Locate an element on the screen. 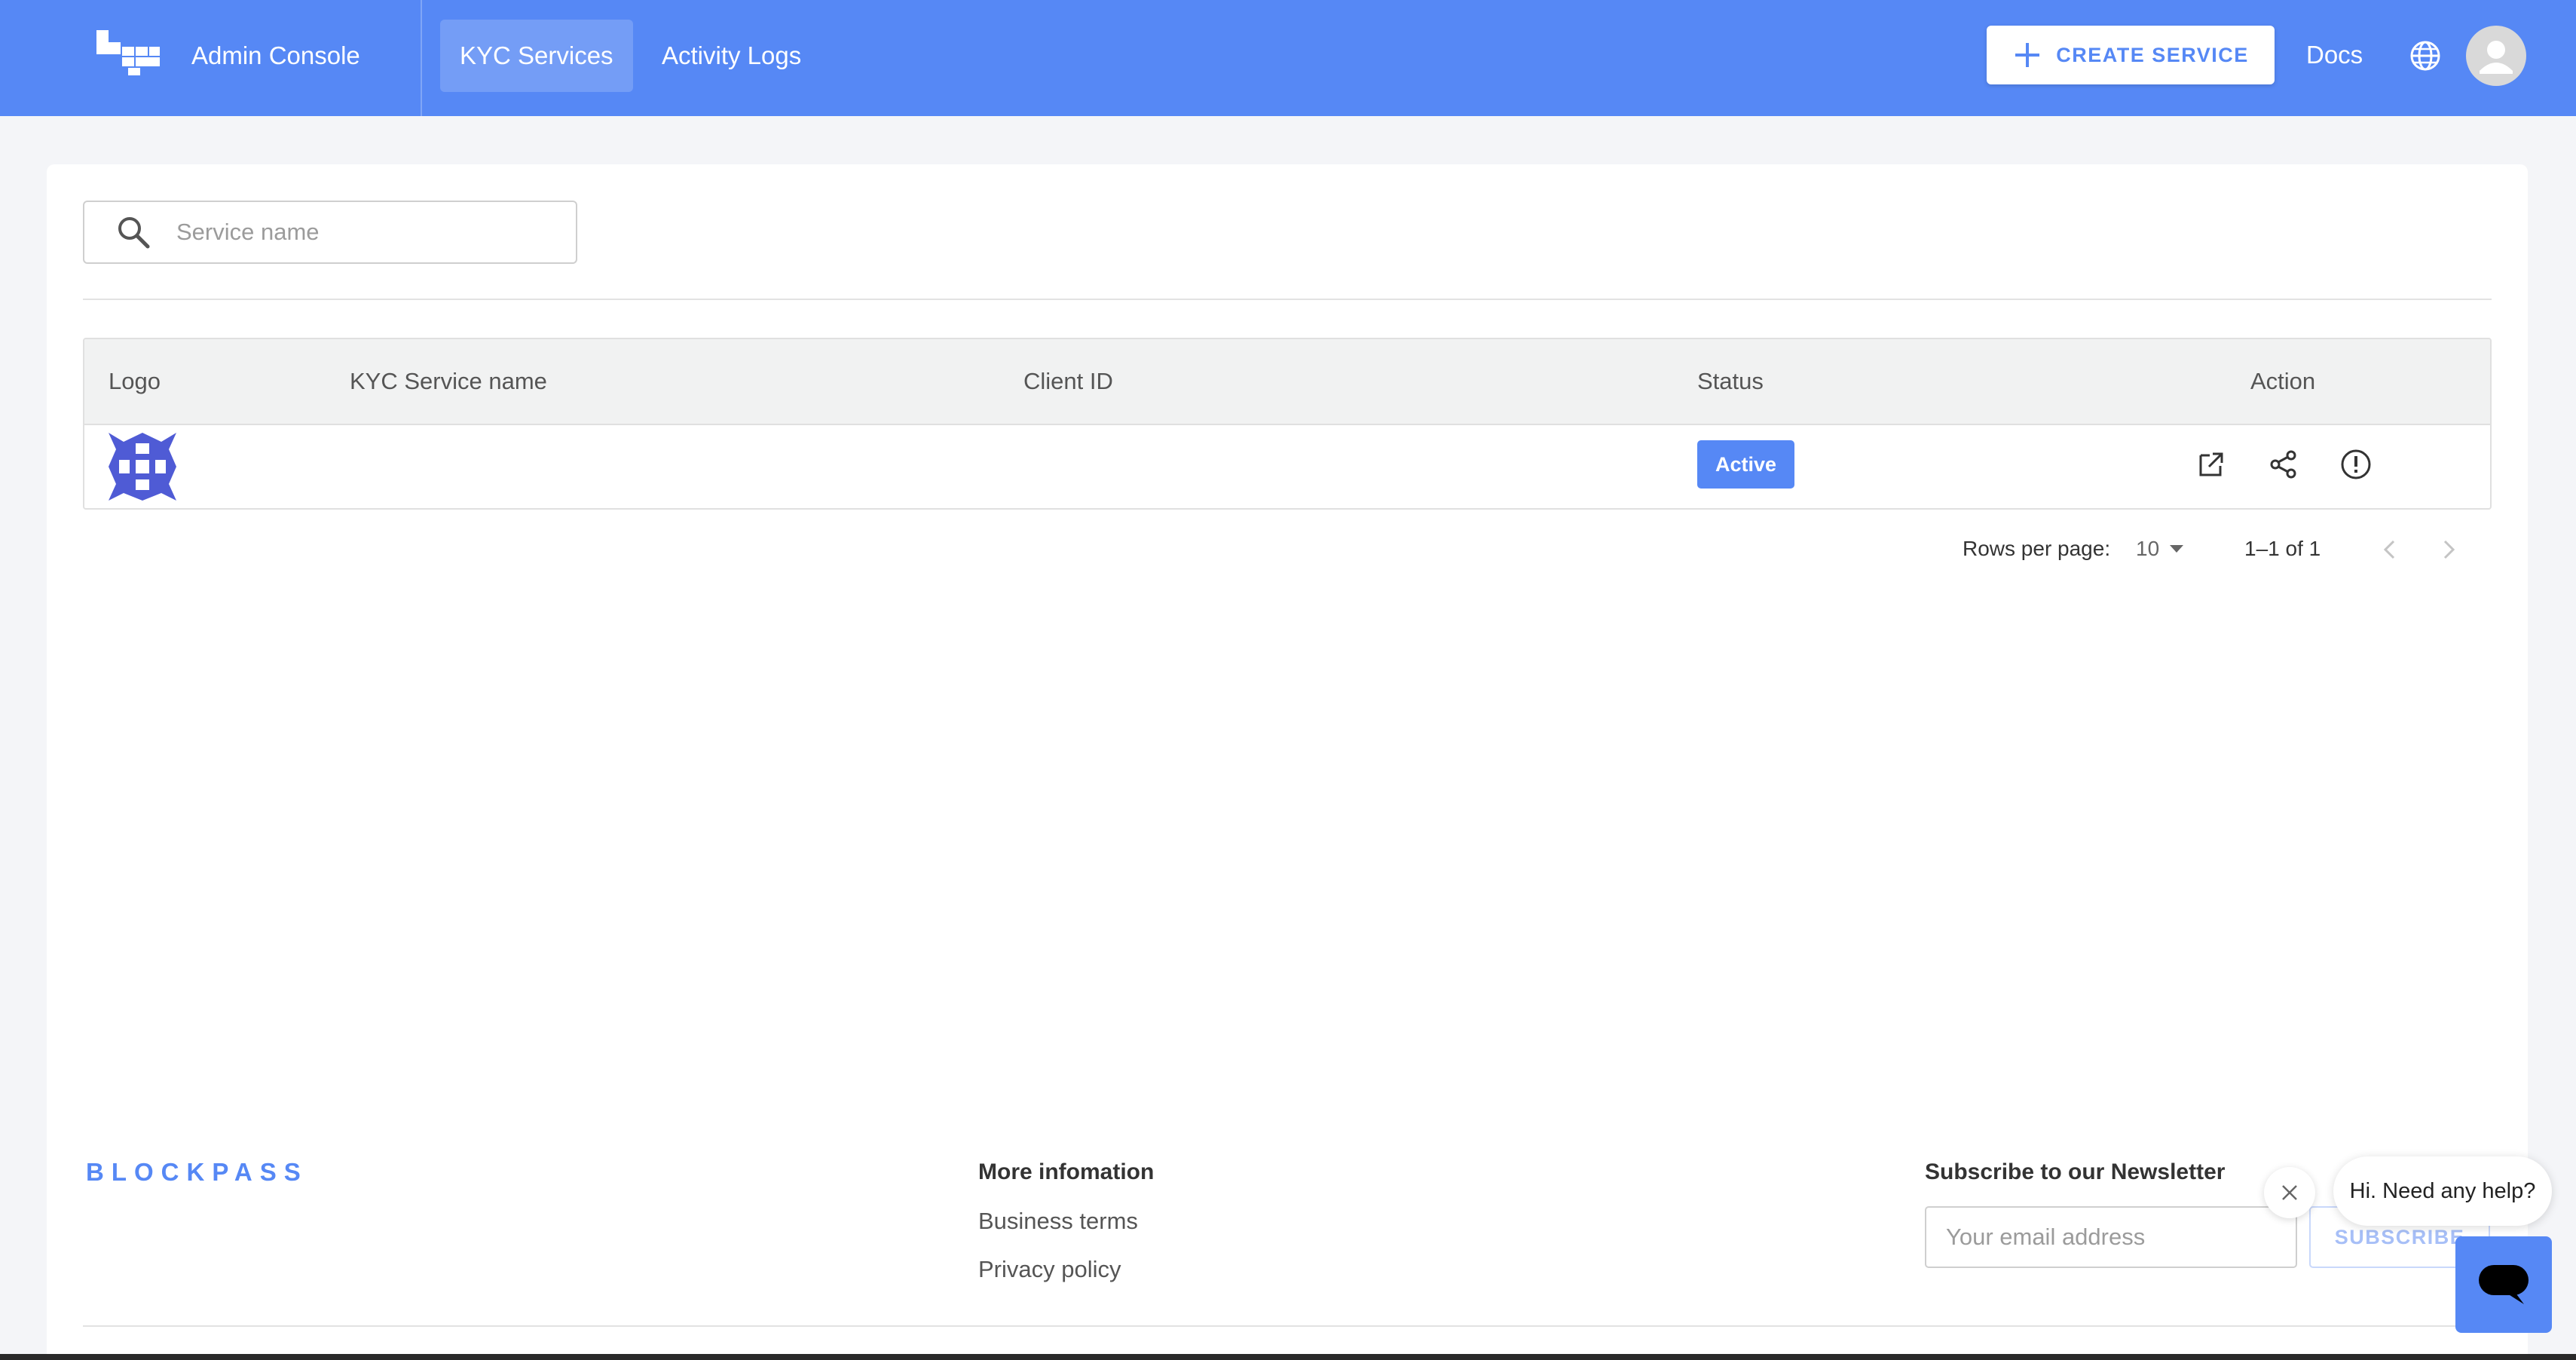  chevron-right-icon is located at coordinates (2448, 549).